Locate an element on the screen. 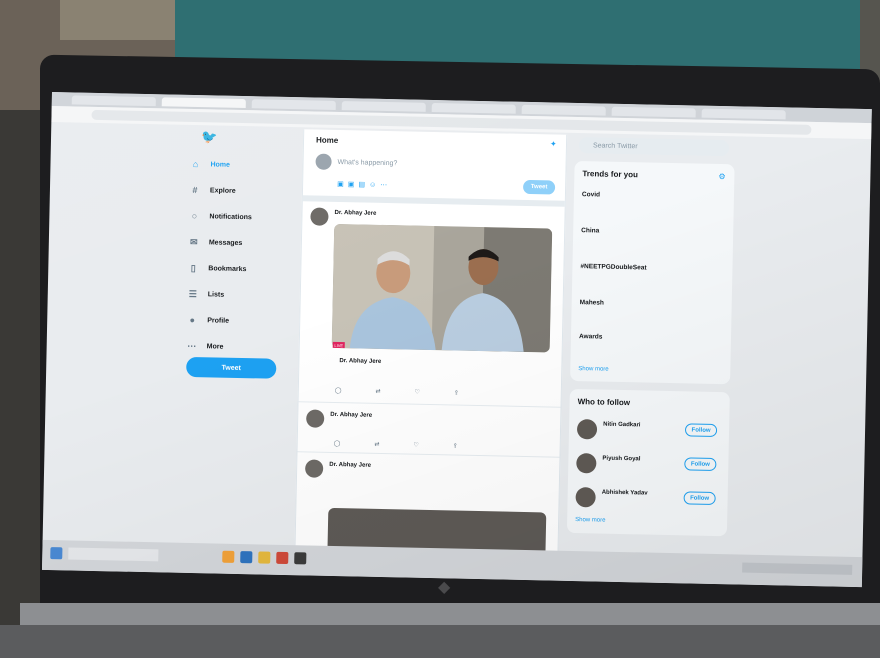 Image resolution: width=880 pixels, height=658 pixels. background-shelf is located at coordinates (117, 20).